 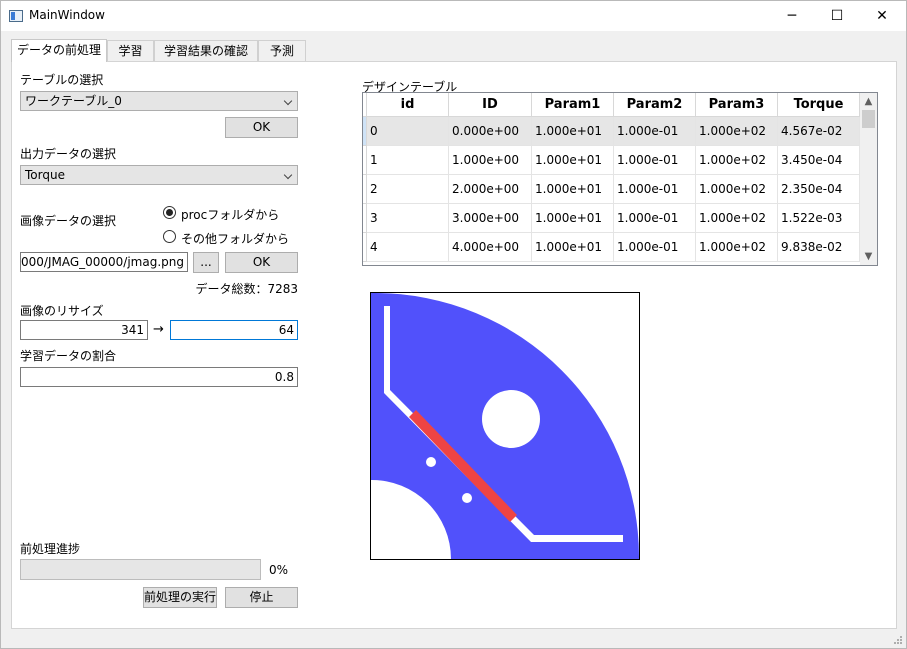 I want to click on output-select-value: Torque, so click(x=45, y=175).